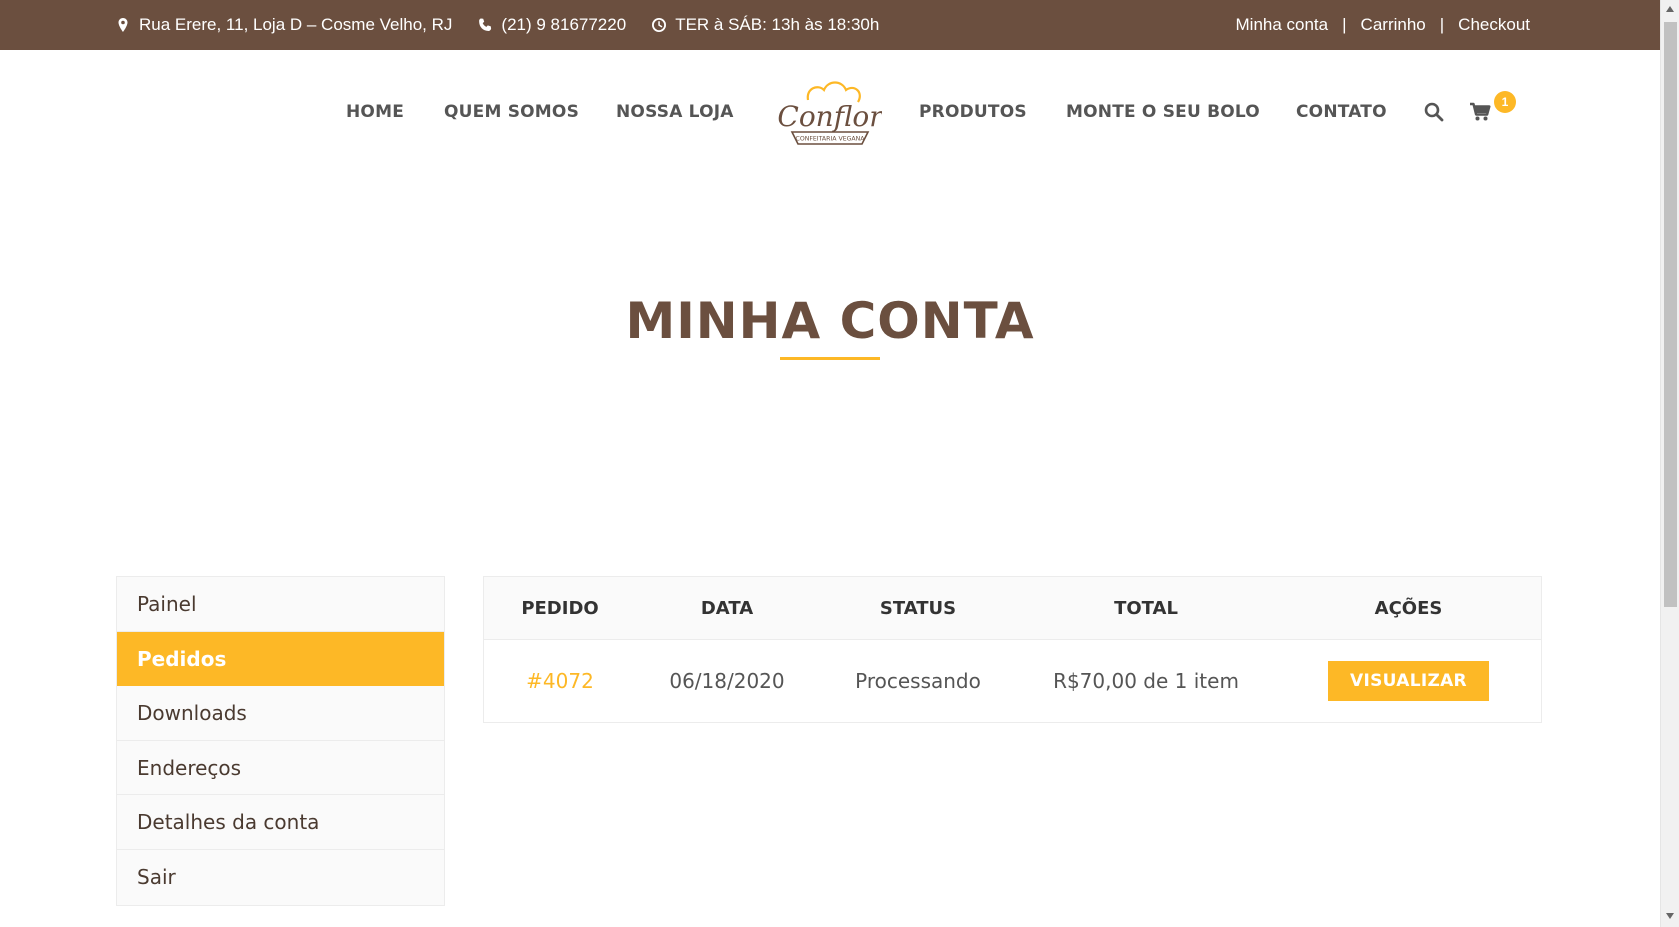  What do you see at coordinates (280, 822) in the screenshot?
I see `sidebar-item-detalhes-da-conta: Detalhes da conta` at bounding box center [280, 822].